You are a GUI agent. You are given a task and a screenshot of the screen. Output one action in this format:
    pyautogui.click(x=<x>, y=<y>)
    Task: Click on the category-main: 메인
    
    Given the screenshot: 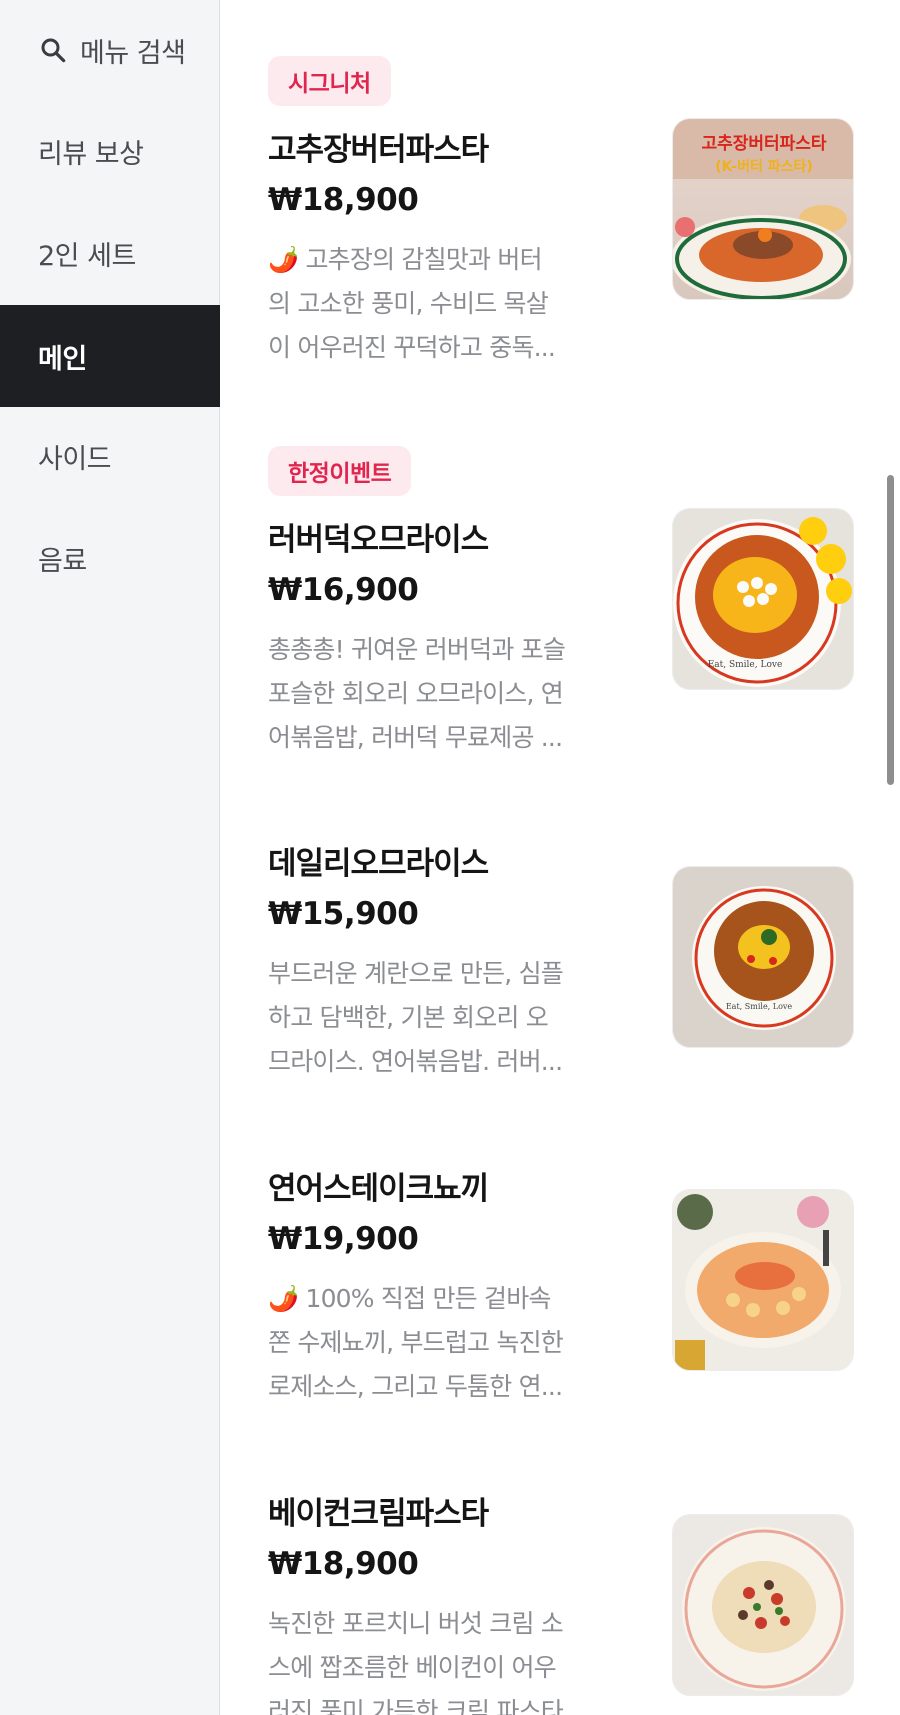 What is the action you would take?
    pyautogui.click(x=110, y=356)
    